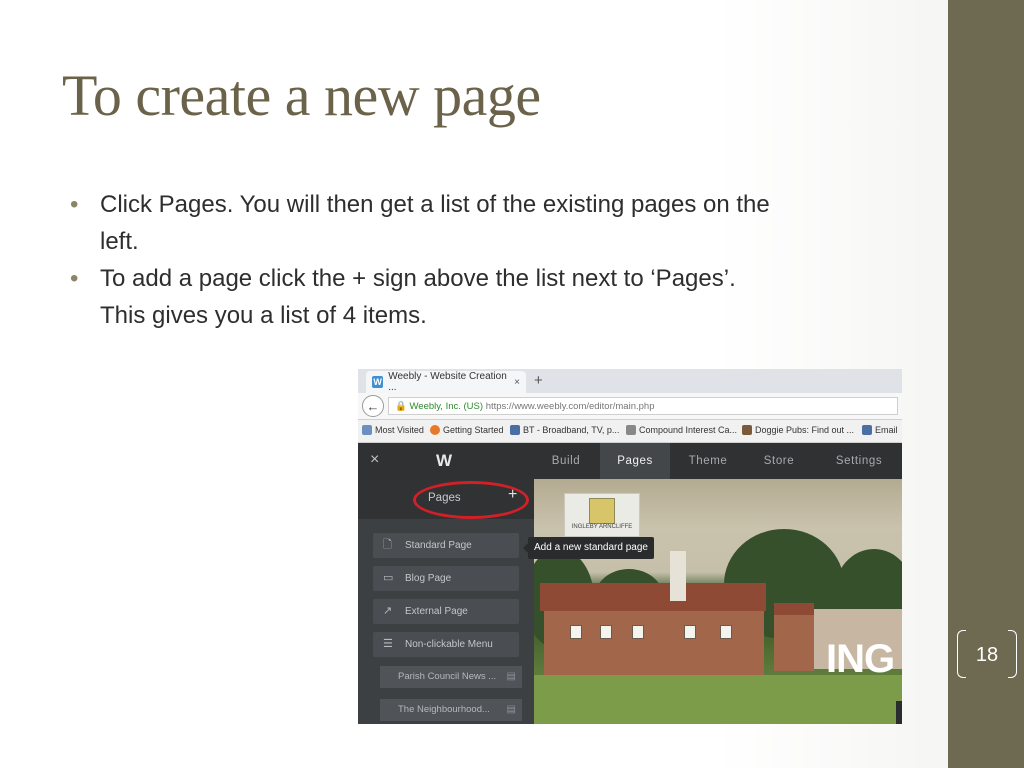 The width and height of the screenshot is (1024, 768). Describe the element at coordinates (678, 576) in the screenshot. I see `clock-tower` at that location.